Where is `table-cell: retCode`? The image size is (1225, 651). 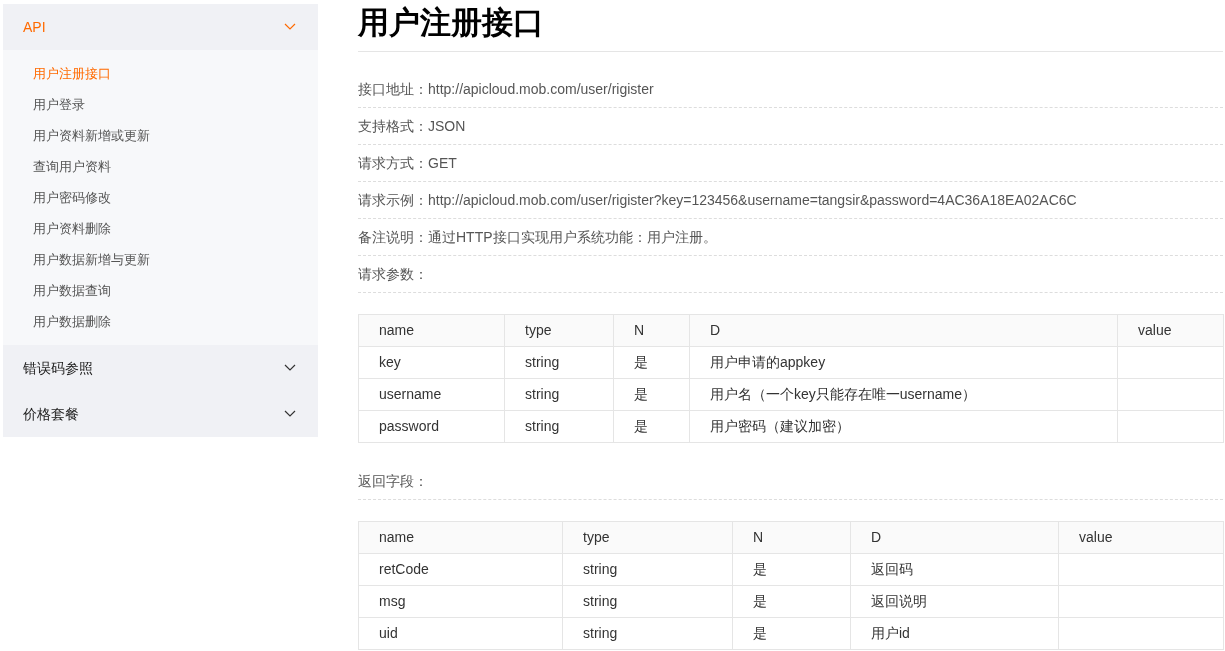
table-cell: retCode is located at coordinates (404, 569).